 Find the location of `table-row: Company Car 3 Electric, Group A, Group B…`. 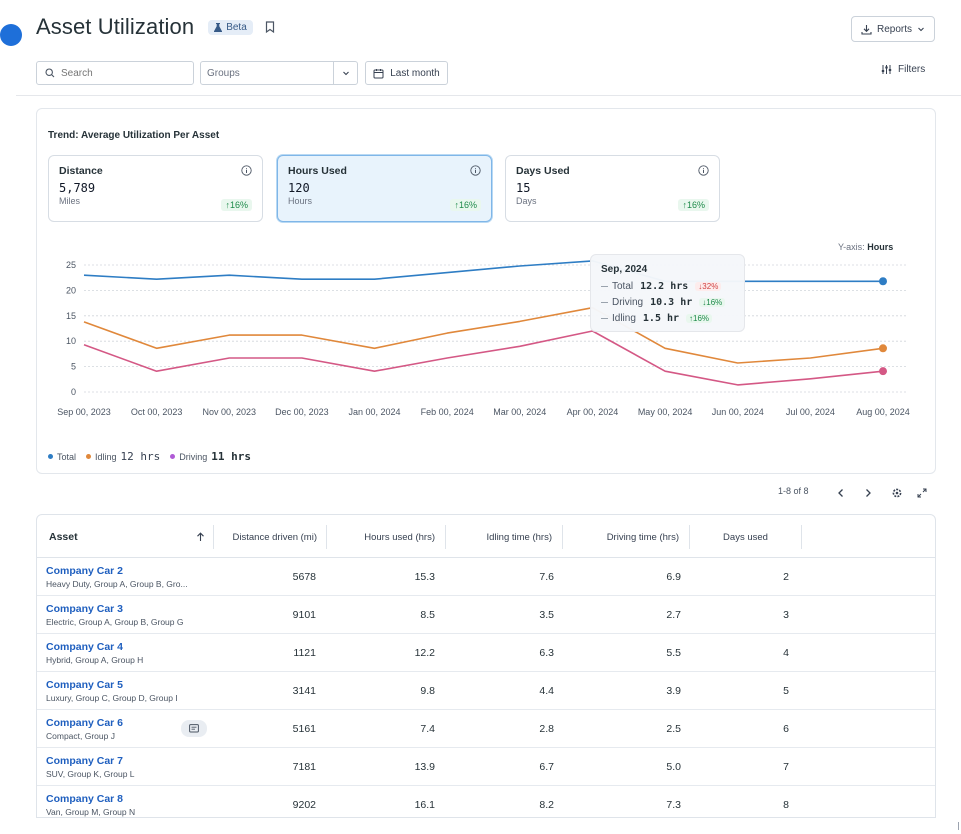

table-row: Company Car 3 Electric, Group A, Group B… is located at coordinates (486, 615).